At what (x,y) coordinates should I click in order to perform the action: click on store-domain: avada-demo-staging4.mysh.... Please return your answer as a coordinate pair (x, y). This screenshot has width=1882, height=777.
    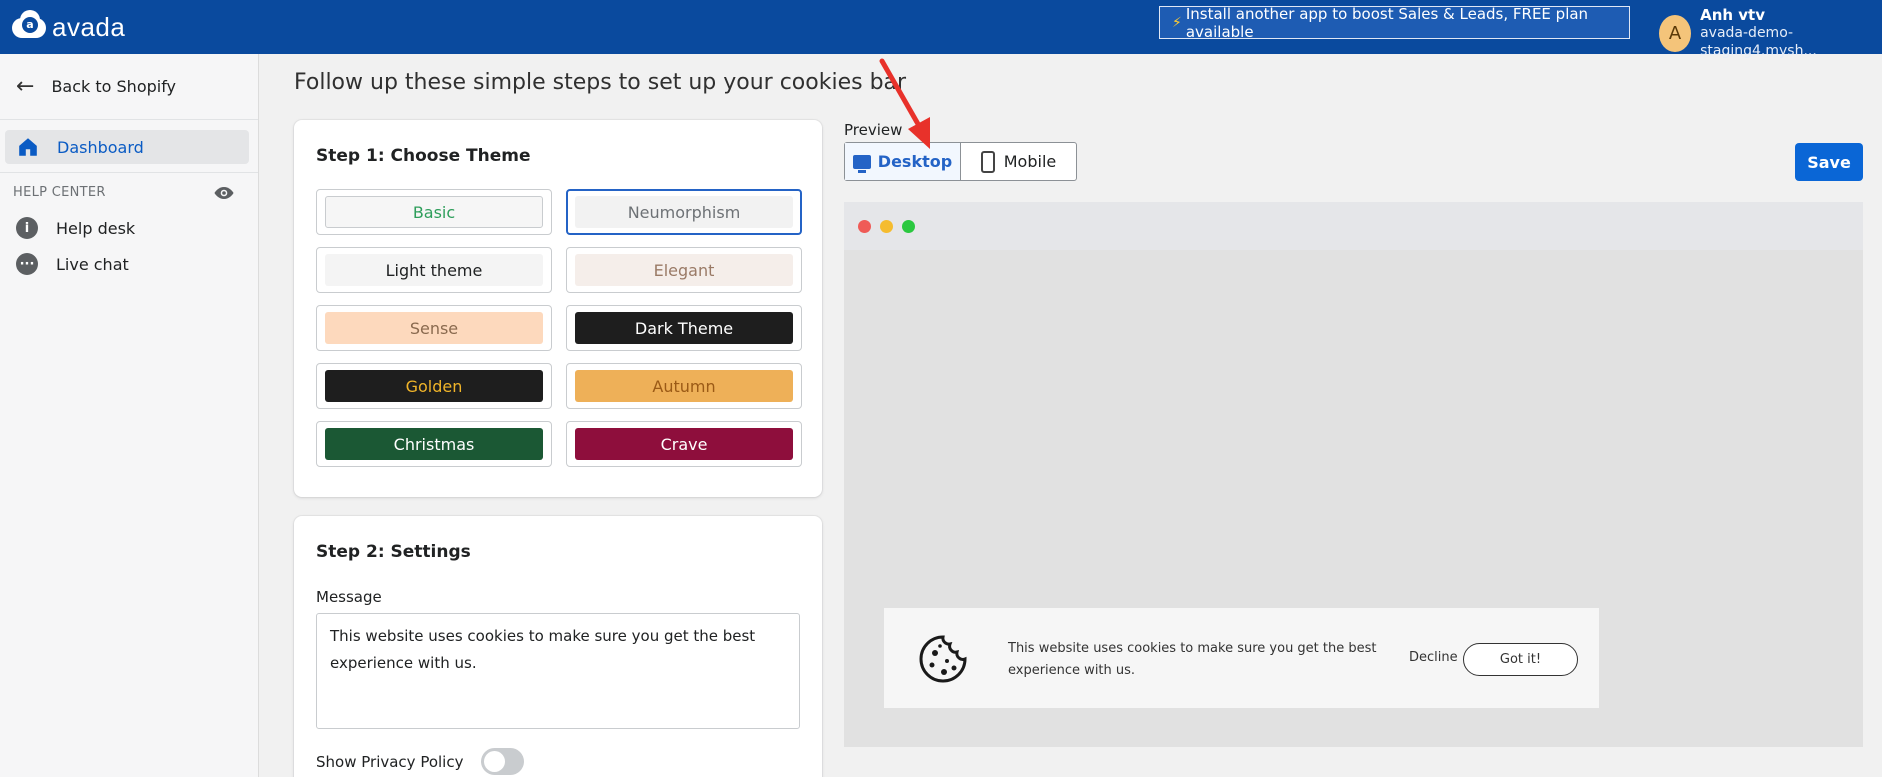
    Looking at the image, I should click on (1758, 42).